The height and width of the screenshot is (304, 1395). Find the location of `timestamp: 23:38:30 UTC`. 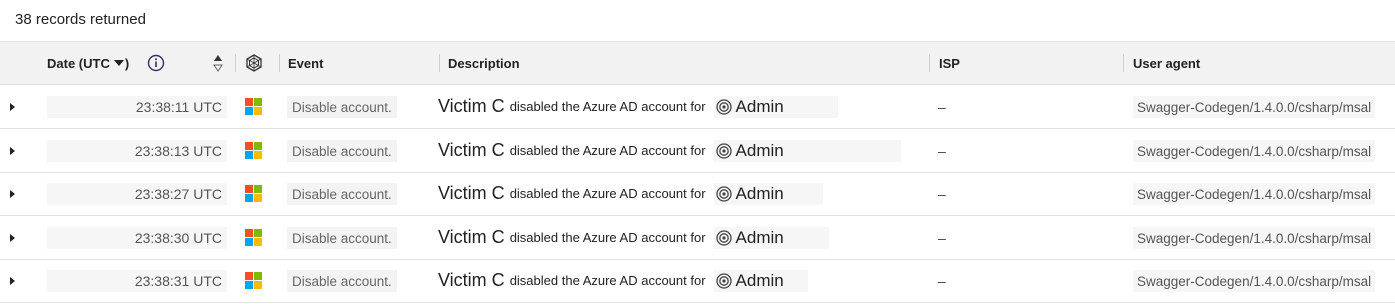

timestamp: 23:38:30 UTC is located at coordinates (137, 238).